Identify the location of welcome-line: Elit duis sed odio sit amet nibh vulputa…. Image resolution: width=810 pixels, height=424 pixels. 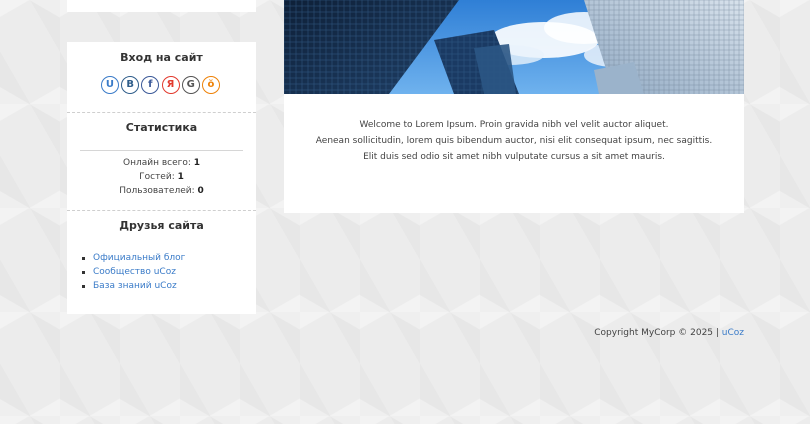
(514, 157).